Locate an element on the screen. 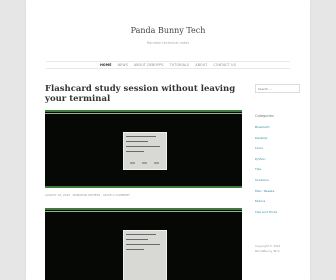  copyright-line: PandaBunny Tech is located at coordinates (267, 251).